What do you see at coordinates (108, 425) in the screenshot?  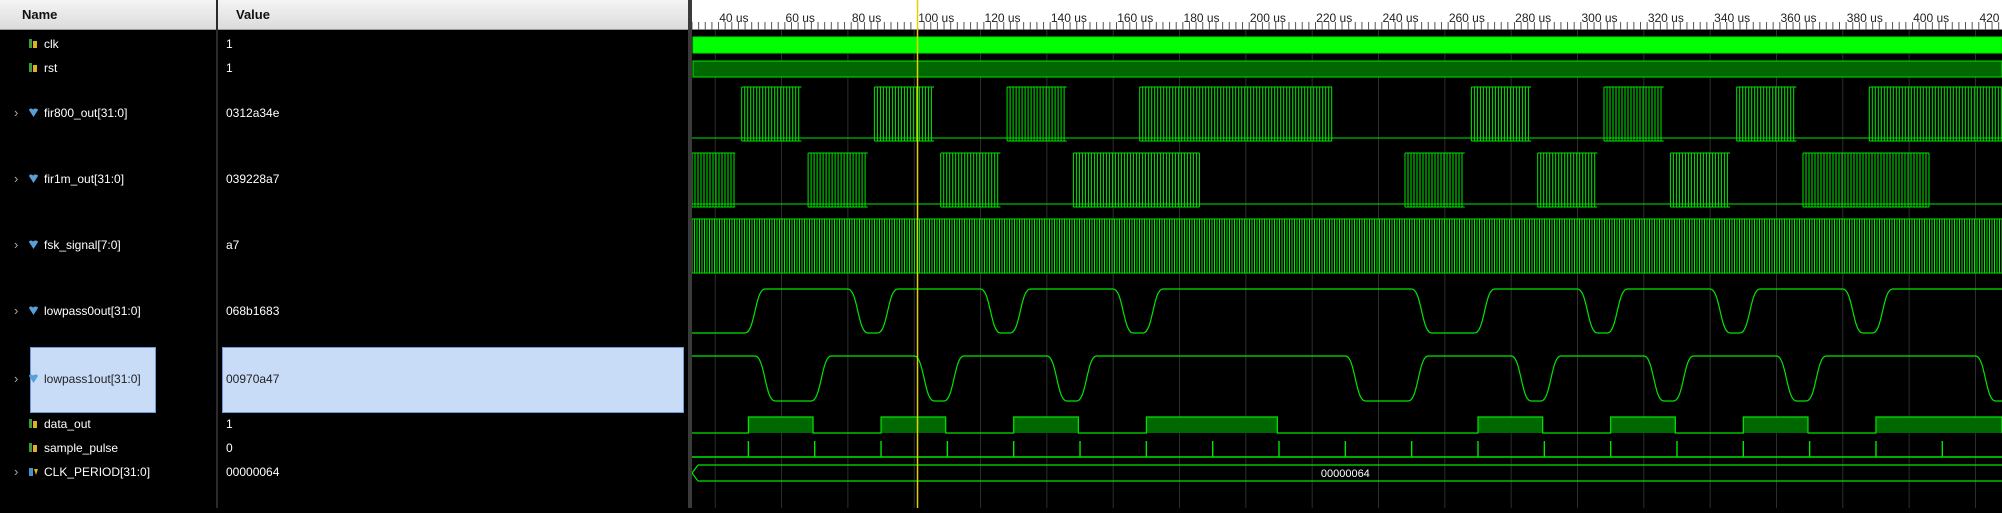 I see `signal-data-out-name-row: data_out` at bounding box center [108, 425].